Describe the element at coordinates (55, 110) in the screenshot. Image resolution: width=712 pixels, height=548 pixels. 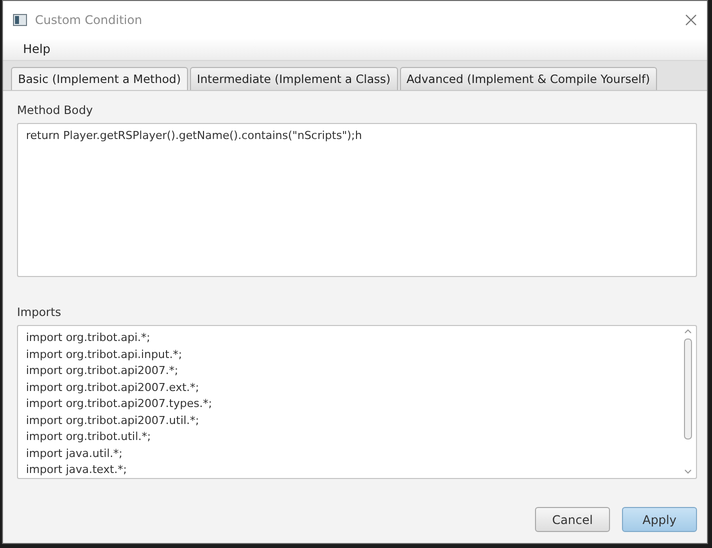
I see `field-label: Method Body` at that location.